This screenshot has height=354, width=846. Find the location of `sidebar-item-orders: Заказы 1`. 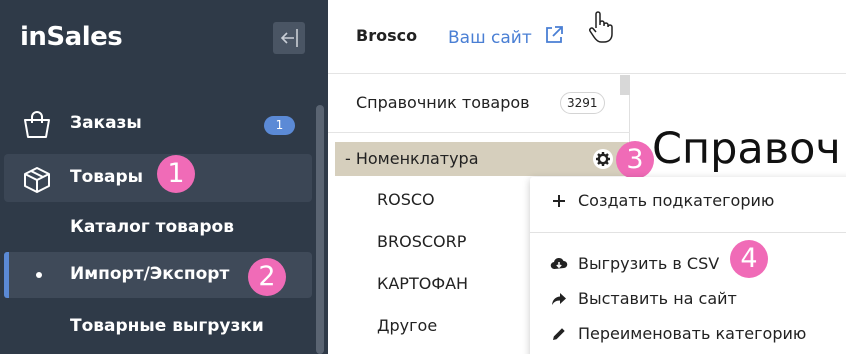

sidebar-item-orders: Заказы 1 is located at coordinates (156, 124).